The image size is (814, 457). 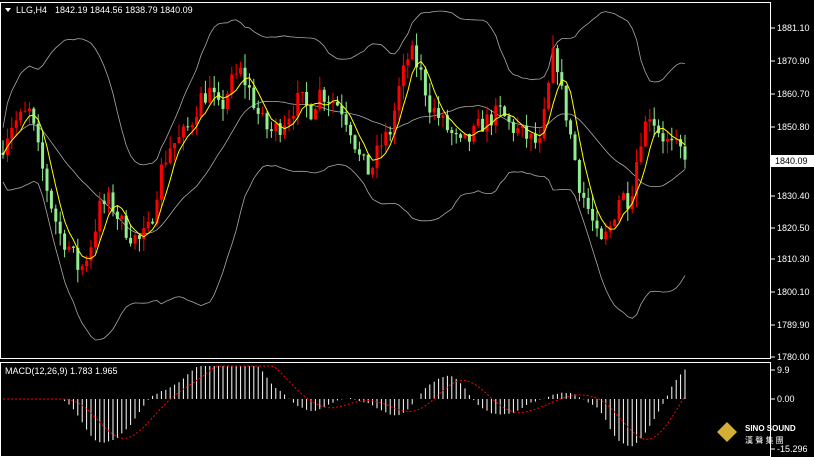 I want to click on macd-label: MACD(12,26,9) 1.783 1.965, so click(x=61, y=371).